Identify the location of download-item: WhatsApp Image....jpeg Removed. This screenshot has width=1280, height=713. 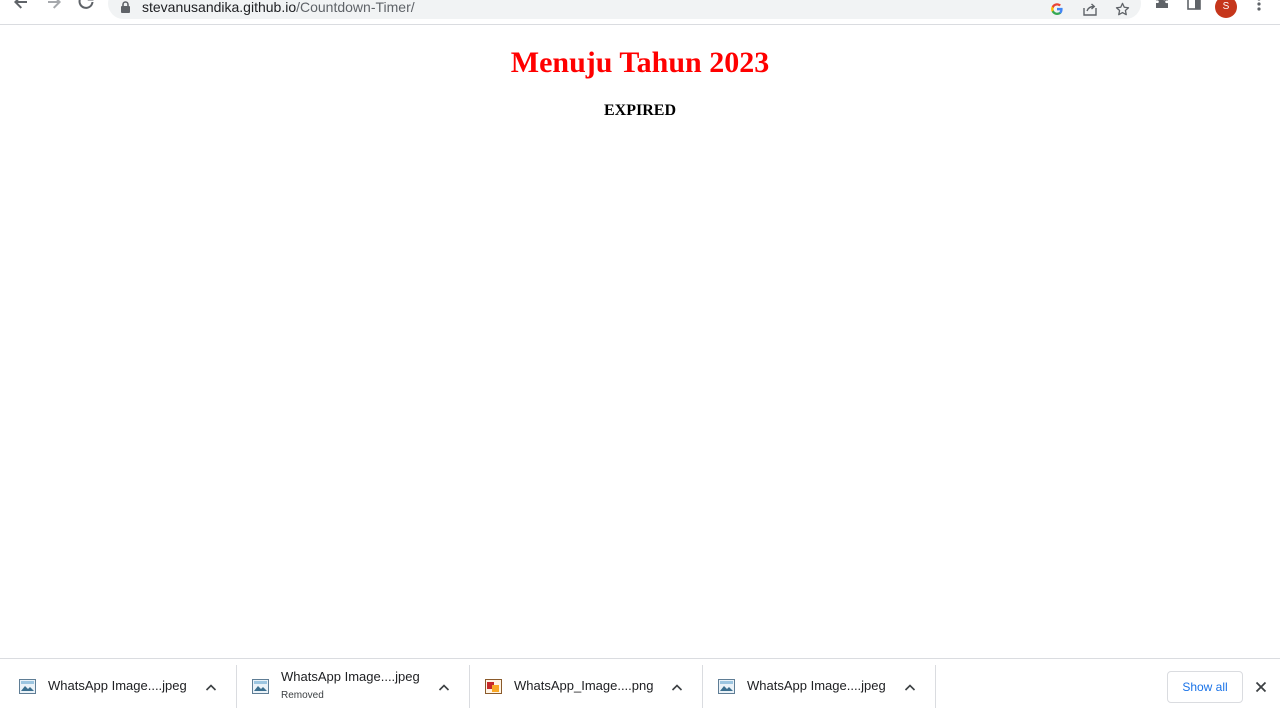
(349, 686).